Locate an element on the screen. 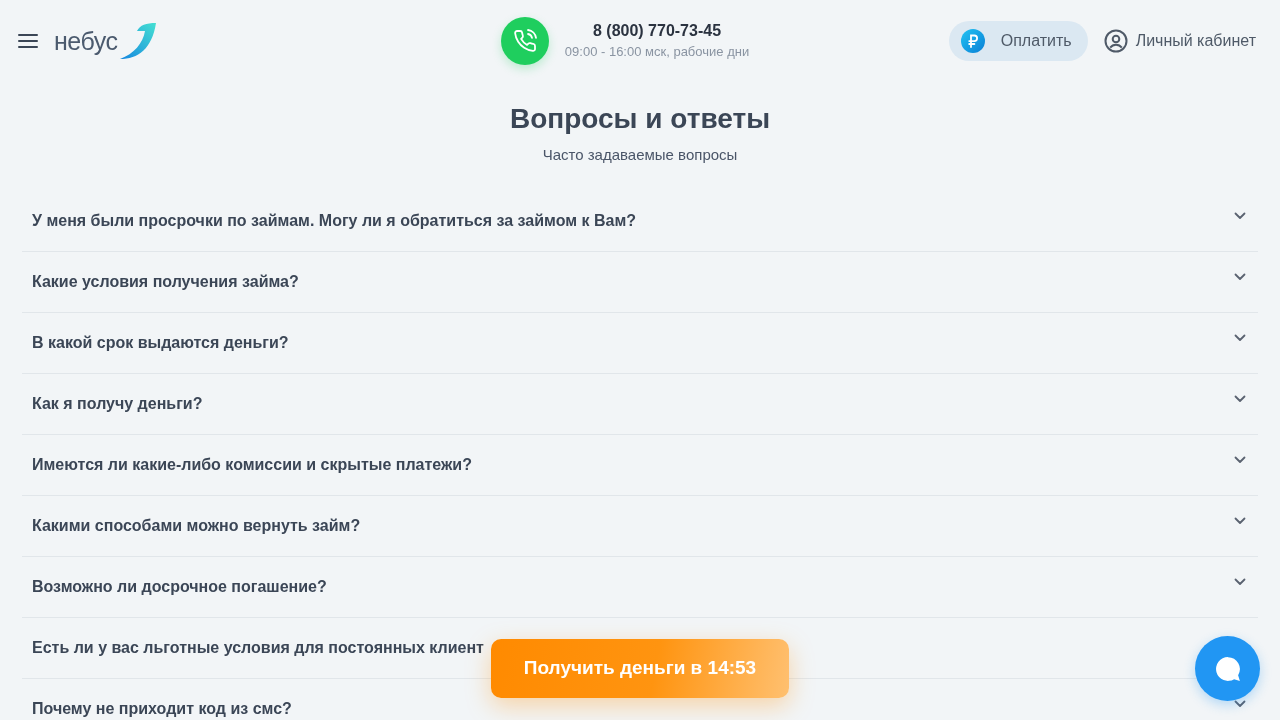 Image resolution: width=1280 pixels, height=720 pixels. faq-question: Возможно ли досрочное погашение? is located at coordinates (179, 587).